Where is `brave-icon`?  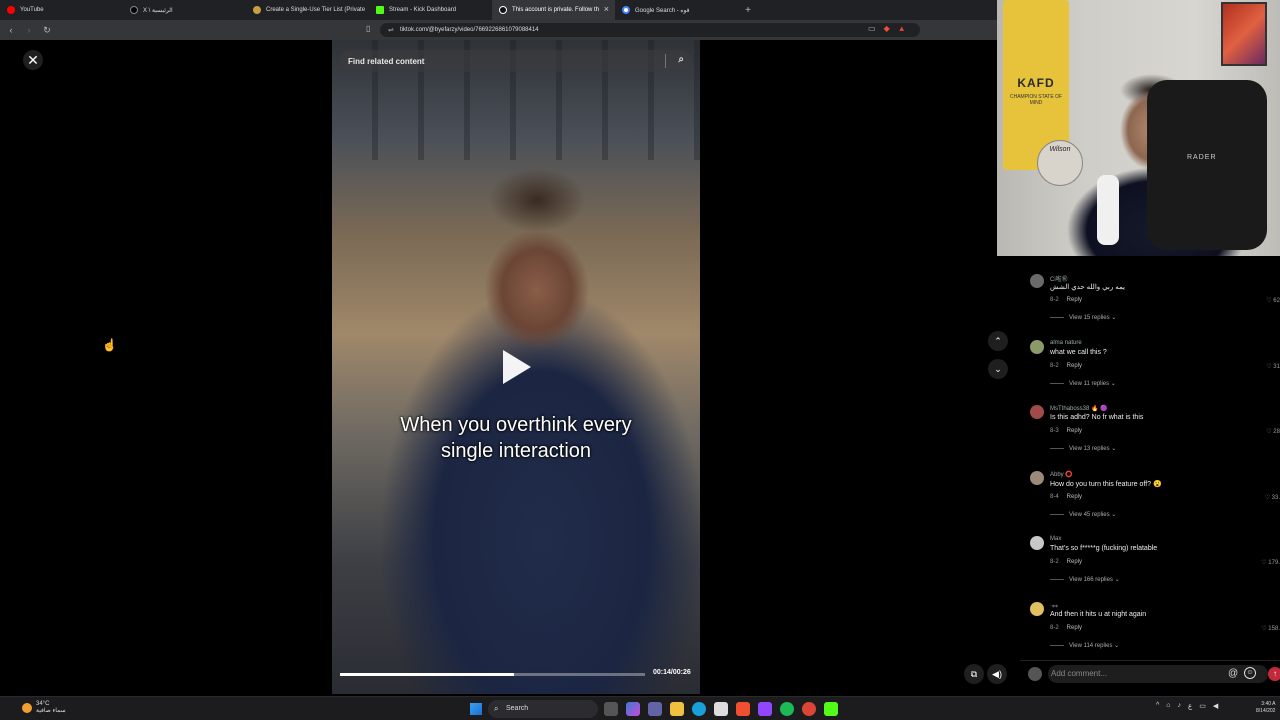
brave-icon is located at coordinates (743, 709).